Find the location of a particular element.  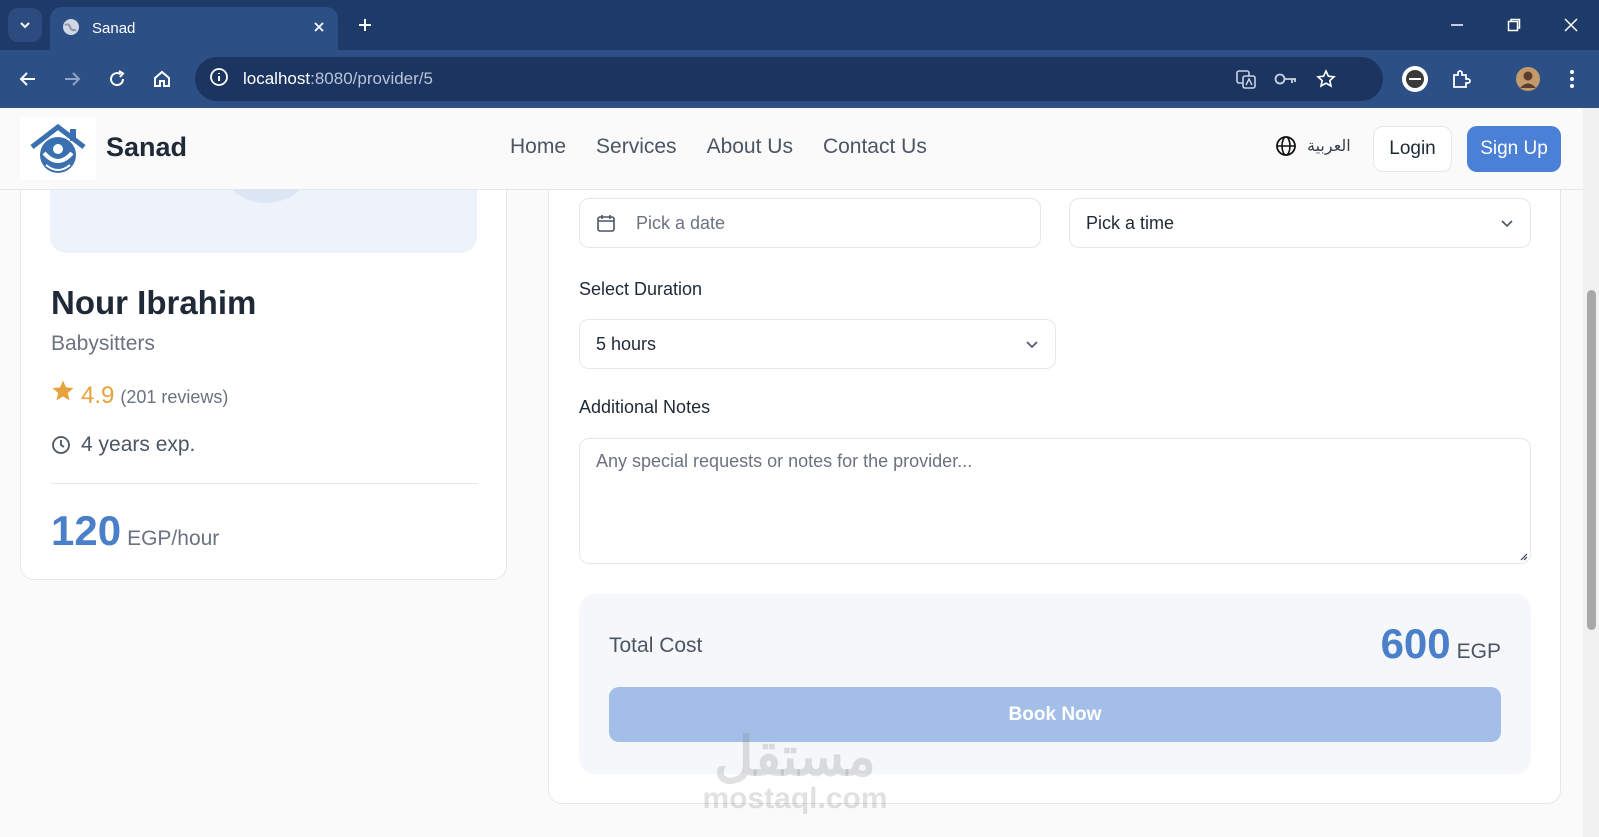

browser-toolbar: localhost:8080/provider/5 is located at coordinates (799, 79).